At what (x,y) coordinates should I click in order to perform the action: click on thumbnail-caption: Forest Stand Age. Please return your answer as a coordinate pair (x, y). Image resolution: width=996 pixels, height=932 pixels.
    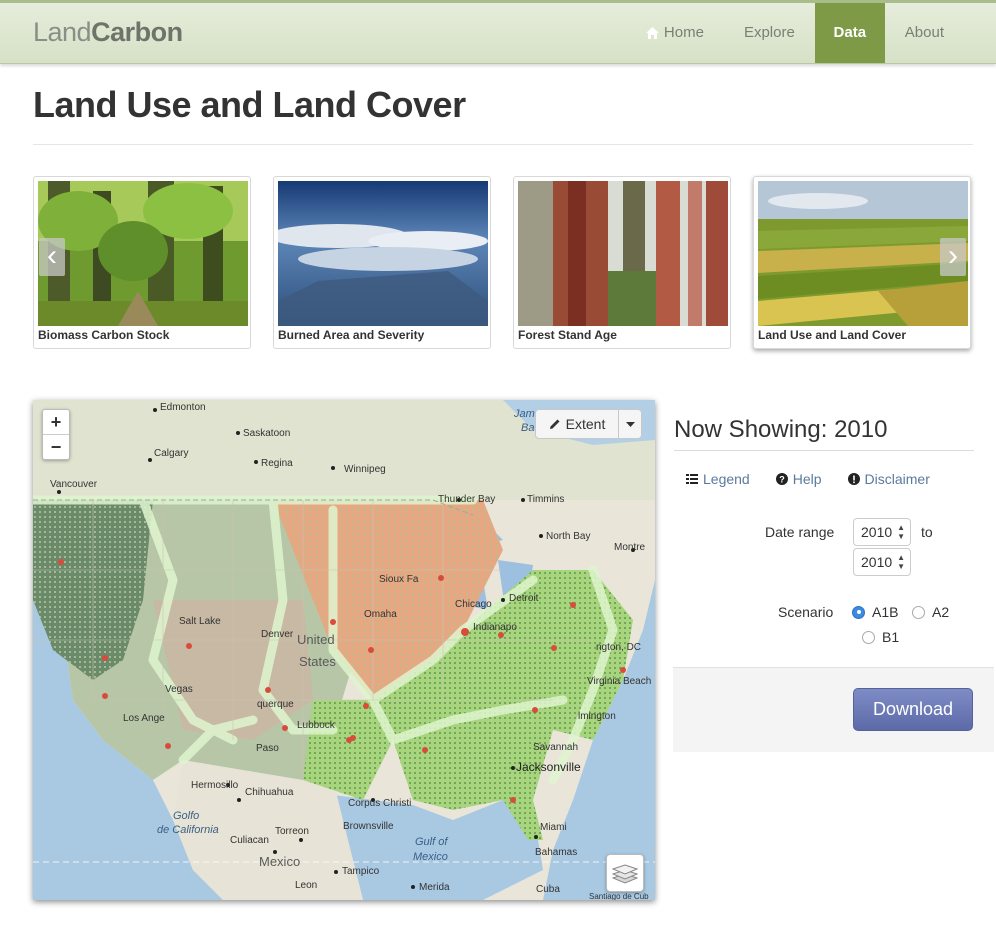
    Looking at the image, I should click on (567, 335).